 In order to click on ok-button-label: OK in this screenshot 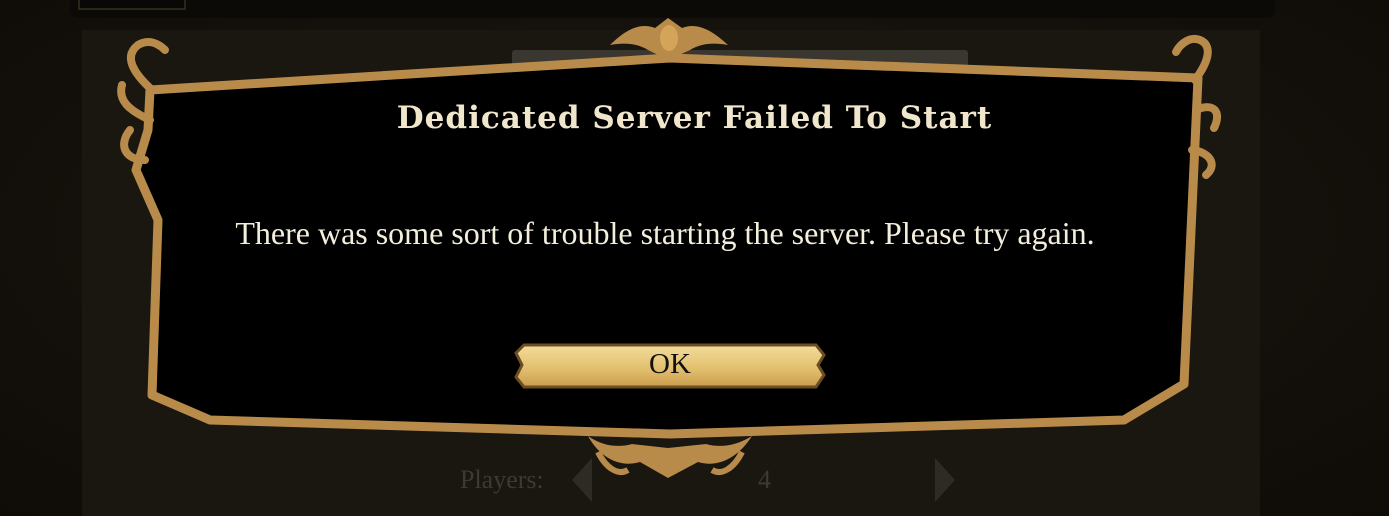, I will do `click(670, 364)`.